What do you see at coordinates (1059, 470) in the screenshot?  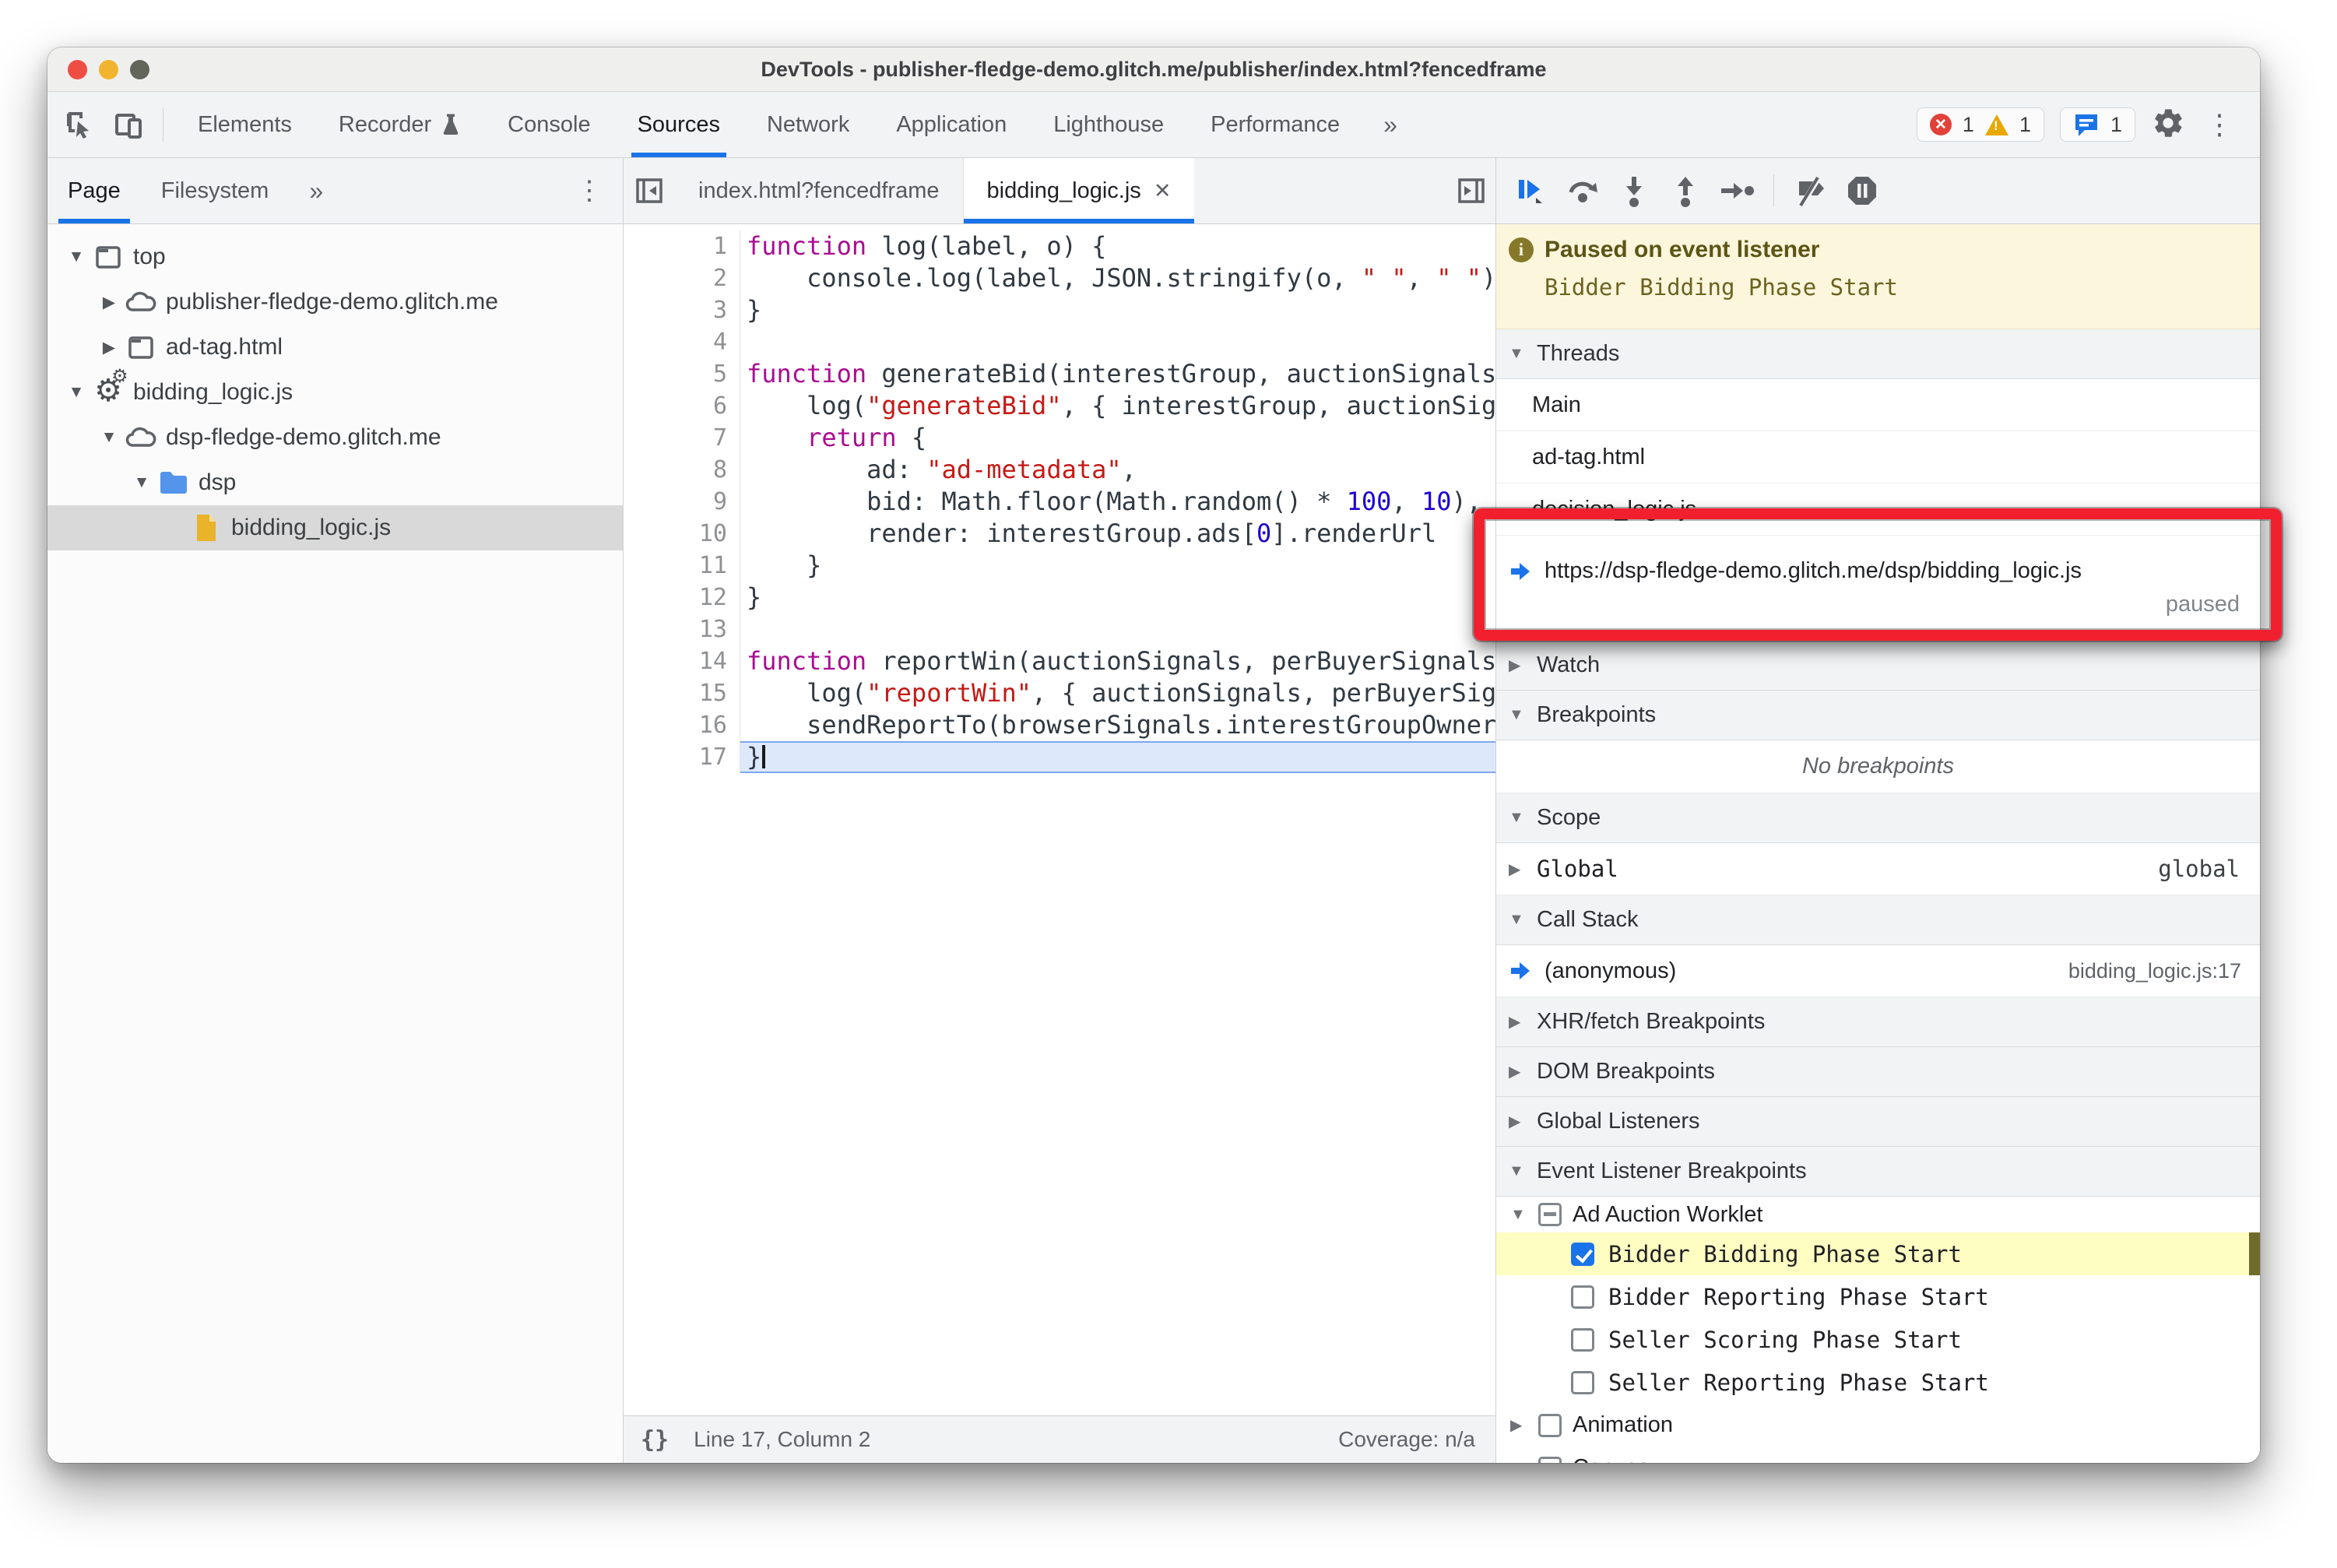 I see `code-line-8: 8 ad: "ad-metadata",` at bounding box center [1059, 470].